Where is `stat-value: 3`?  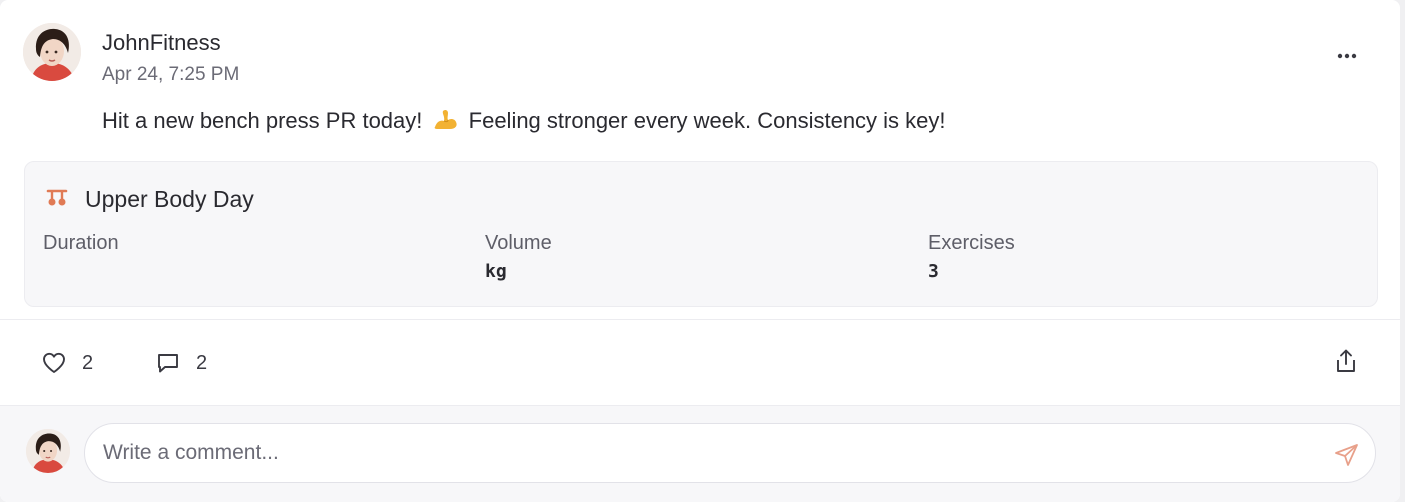 stat-value: 3 is located at coordinates (933, 271).